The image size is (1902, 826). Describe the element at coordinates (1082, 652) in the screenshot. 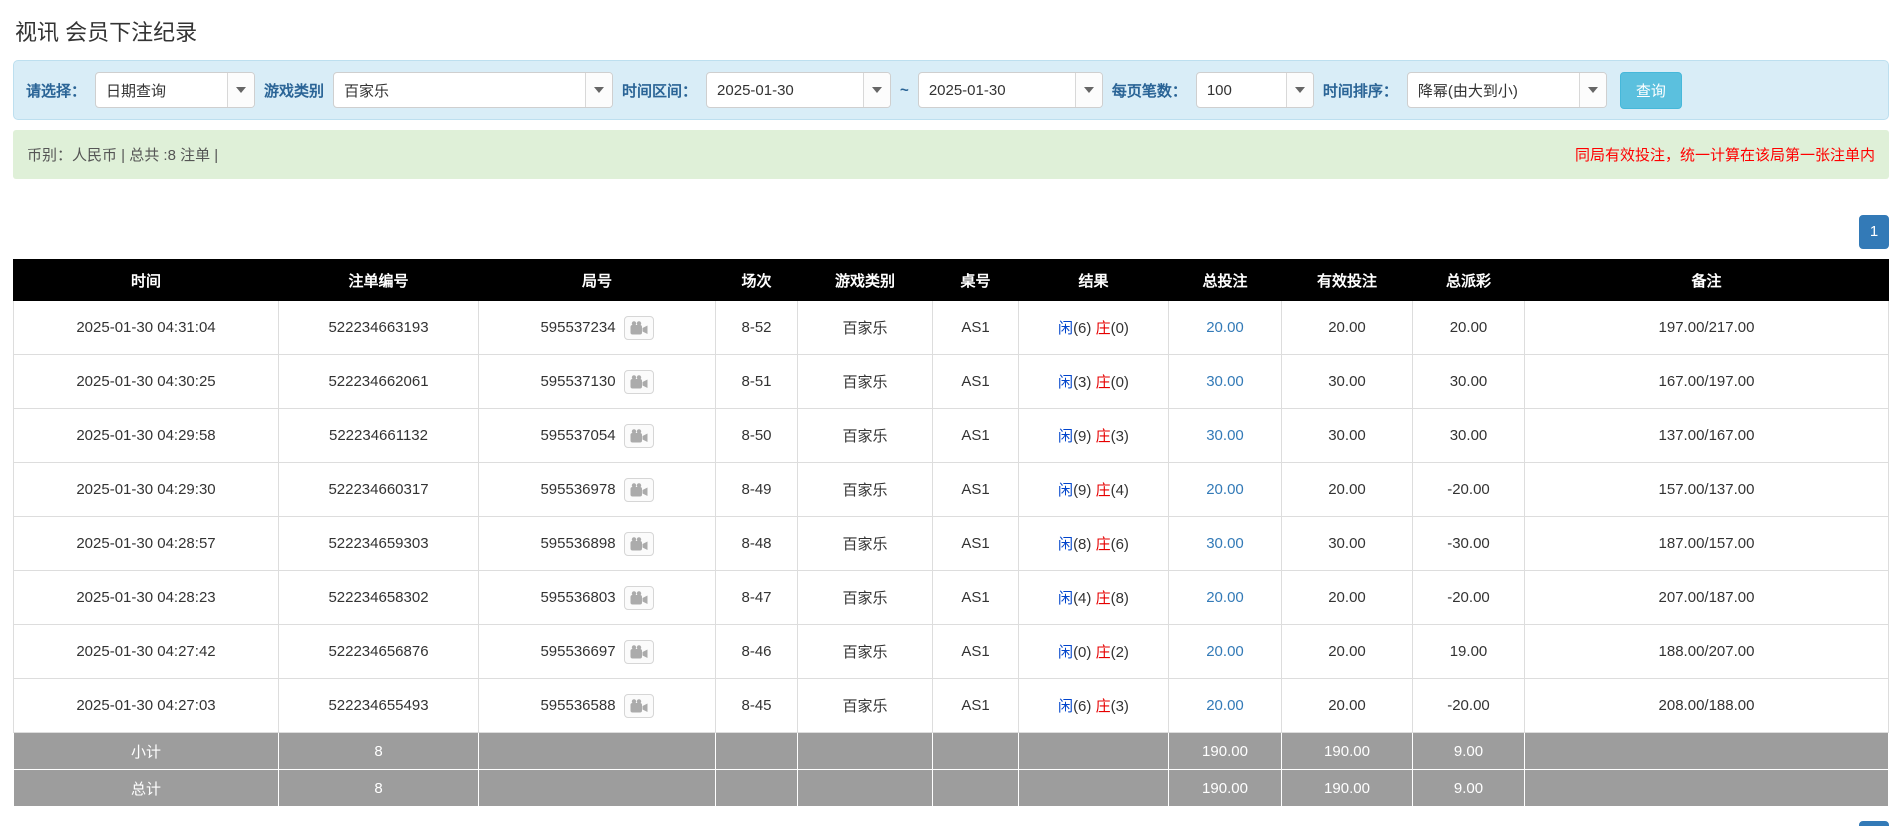

I see `result-player-score: (0)` at that location.